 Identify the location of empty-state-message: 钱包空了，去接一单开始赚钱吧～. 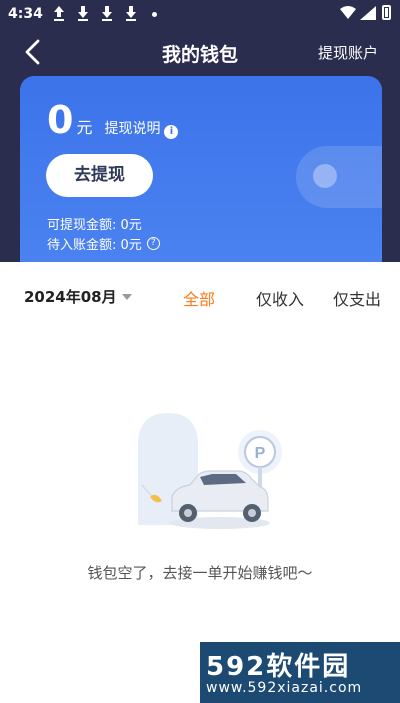
(200, 573).